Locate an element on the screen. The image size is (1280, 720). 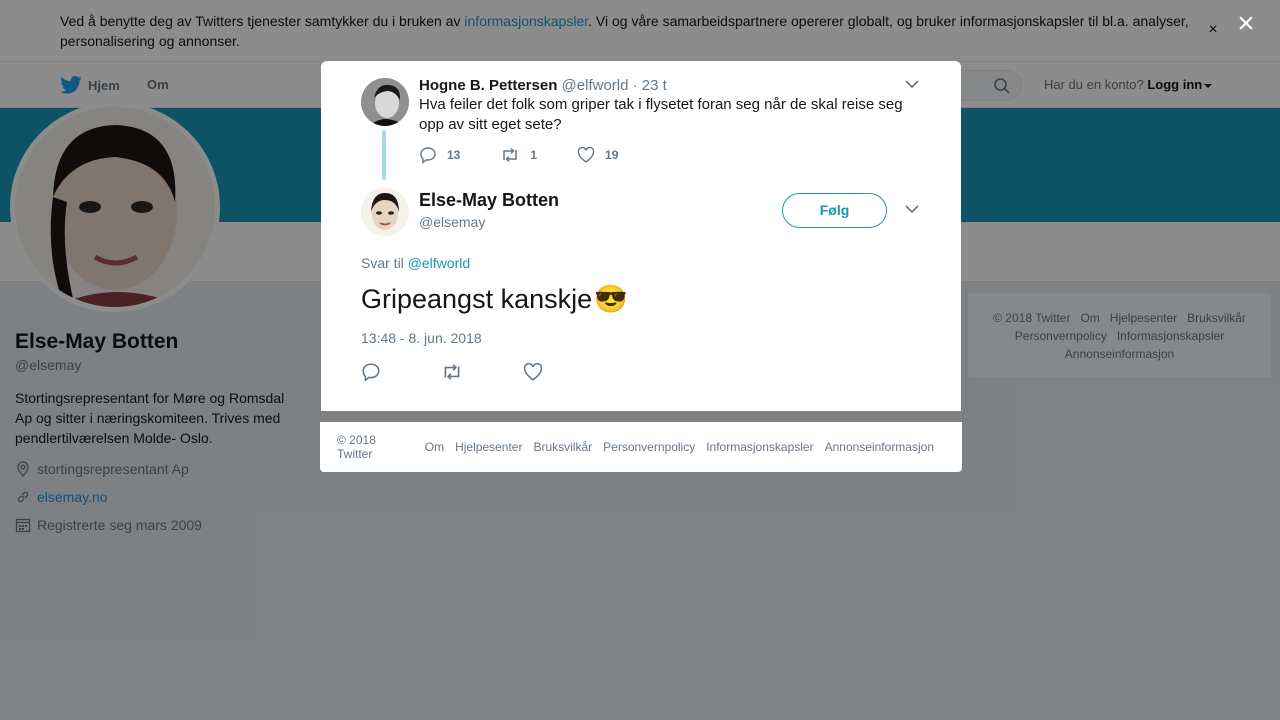
parent-tweet-header: Hogne B. Pettersen @elfworld · 23 t is located at coordinates (543, 85).